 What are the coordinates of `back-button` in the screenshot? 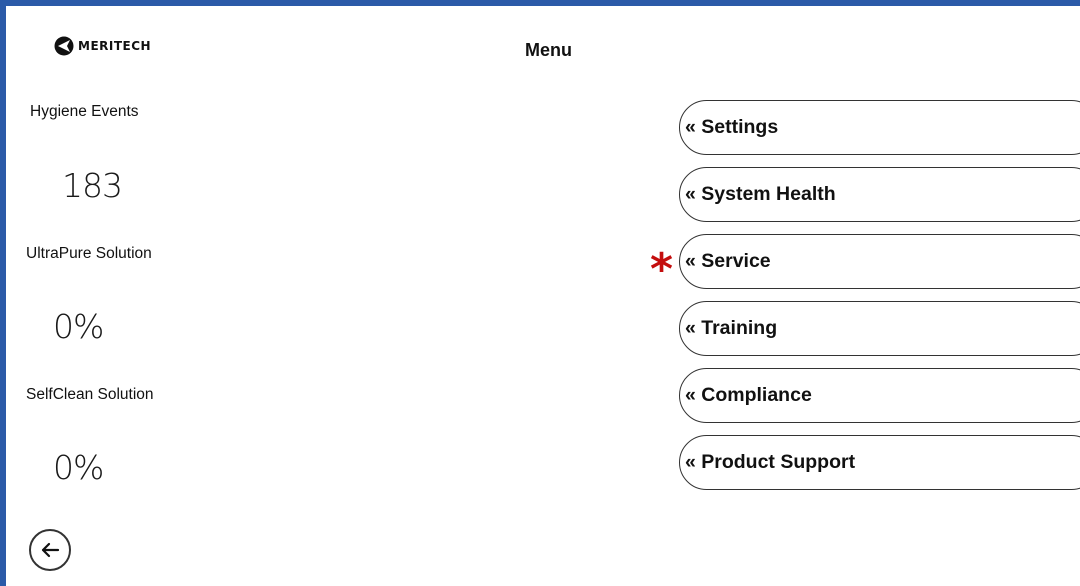 It's located at (50, 550).